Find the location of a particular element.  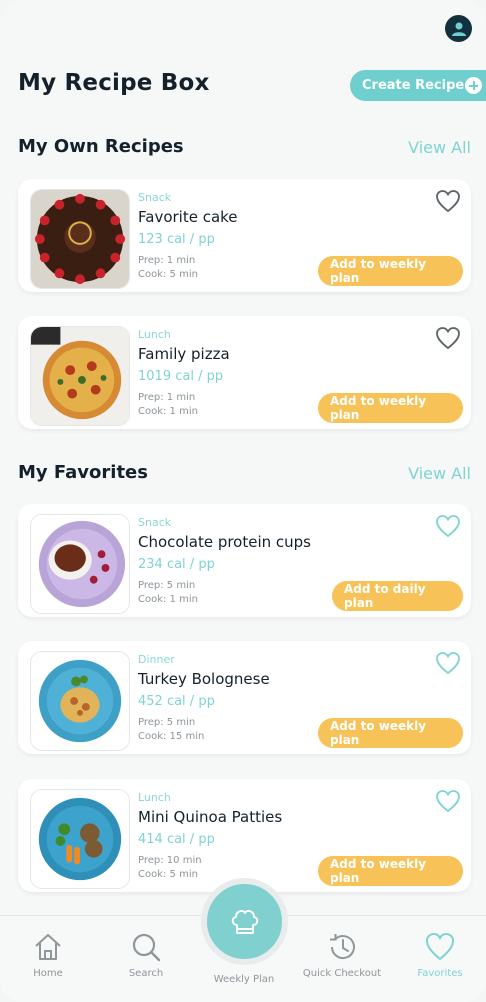

nav-home: Home is located at coordinates (48, 955).